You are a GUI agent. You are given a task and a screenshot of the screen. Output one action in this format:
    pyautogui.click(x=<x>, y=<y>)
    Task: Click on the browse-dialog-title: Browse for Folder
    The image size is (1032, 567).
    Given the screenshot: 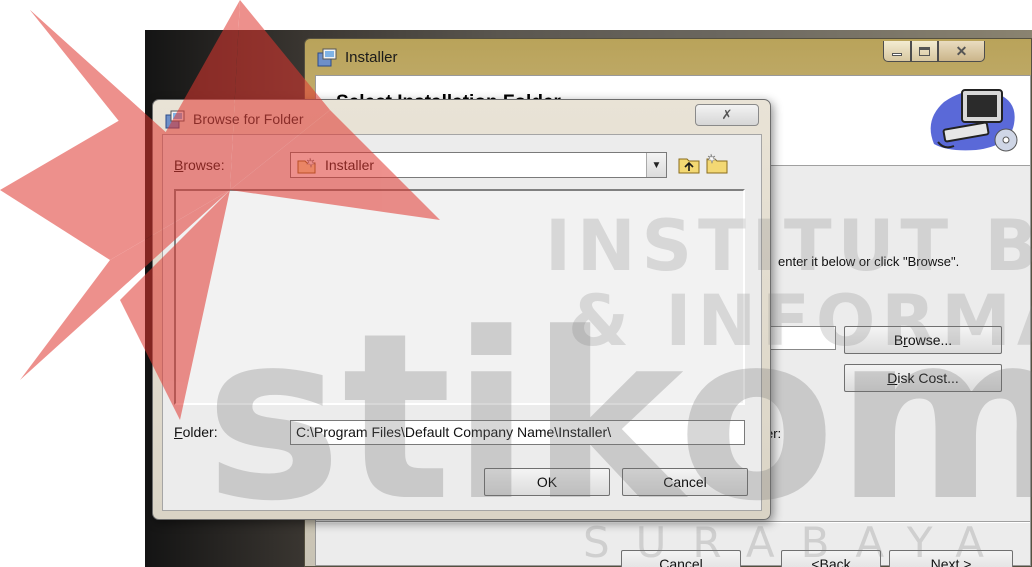 What is the action you would take?
    pyautogui.click(x=248, y=119)
    